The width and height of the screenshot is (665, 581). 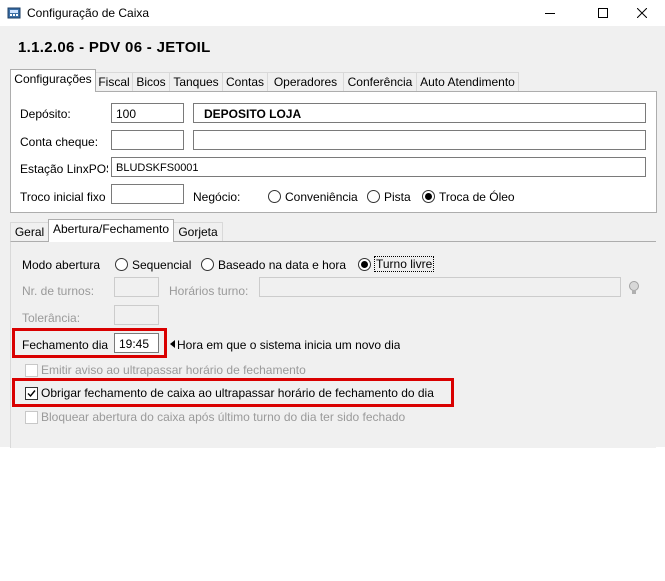 I want to click on tolerancia-label: Tolerância:, so click(x=51, y=318).